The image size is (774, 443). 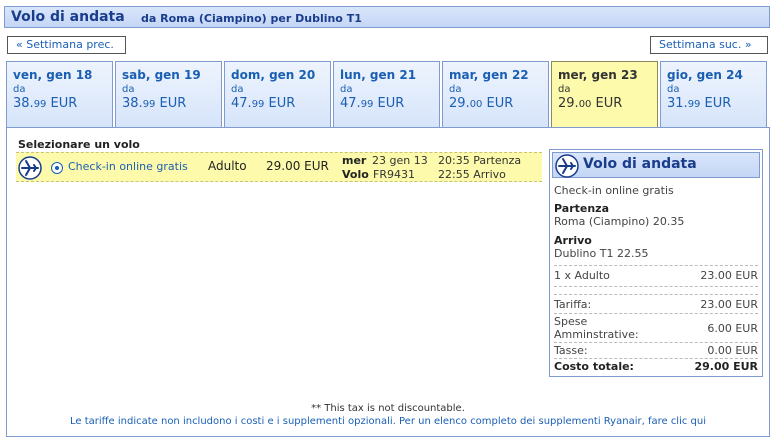 What do you see at coordinates (598, 75) in the screenshot?
I see `tab-day: mer, gen 23` at bounding box center [598, 75].